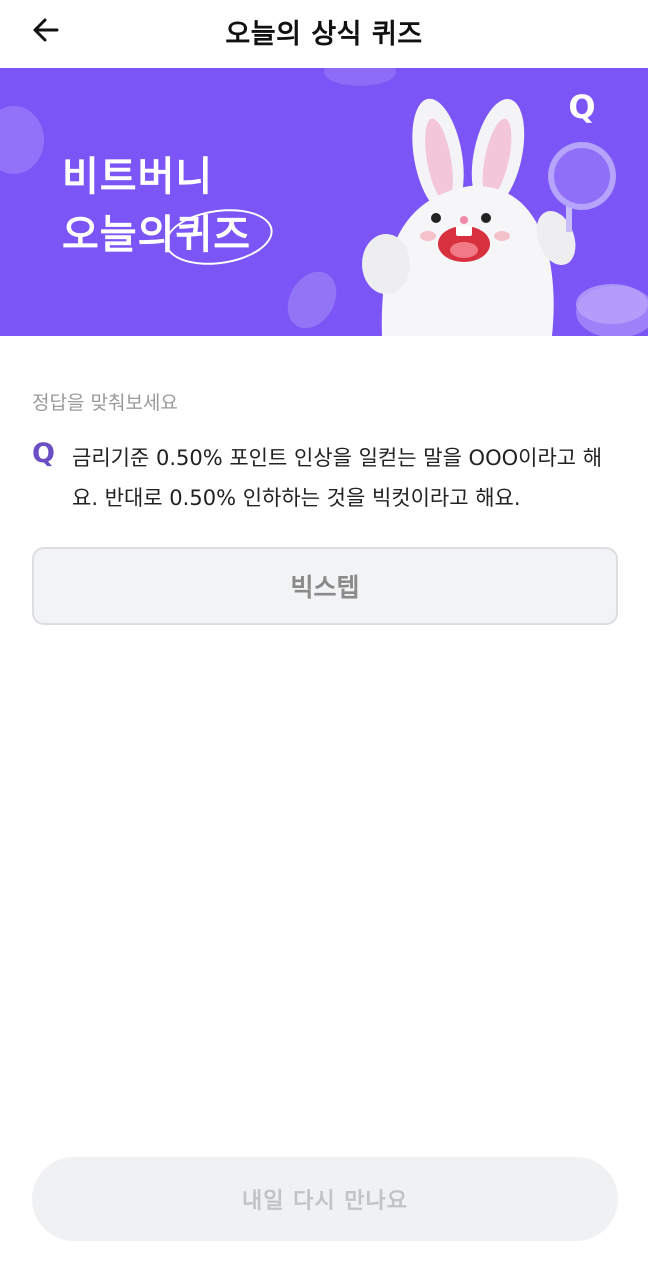  Describe the element at coordinates (582, 107) in the screenshot. I see `q-badge-letter: Q` at that location.